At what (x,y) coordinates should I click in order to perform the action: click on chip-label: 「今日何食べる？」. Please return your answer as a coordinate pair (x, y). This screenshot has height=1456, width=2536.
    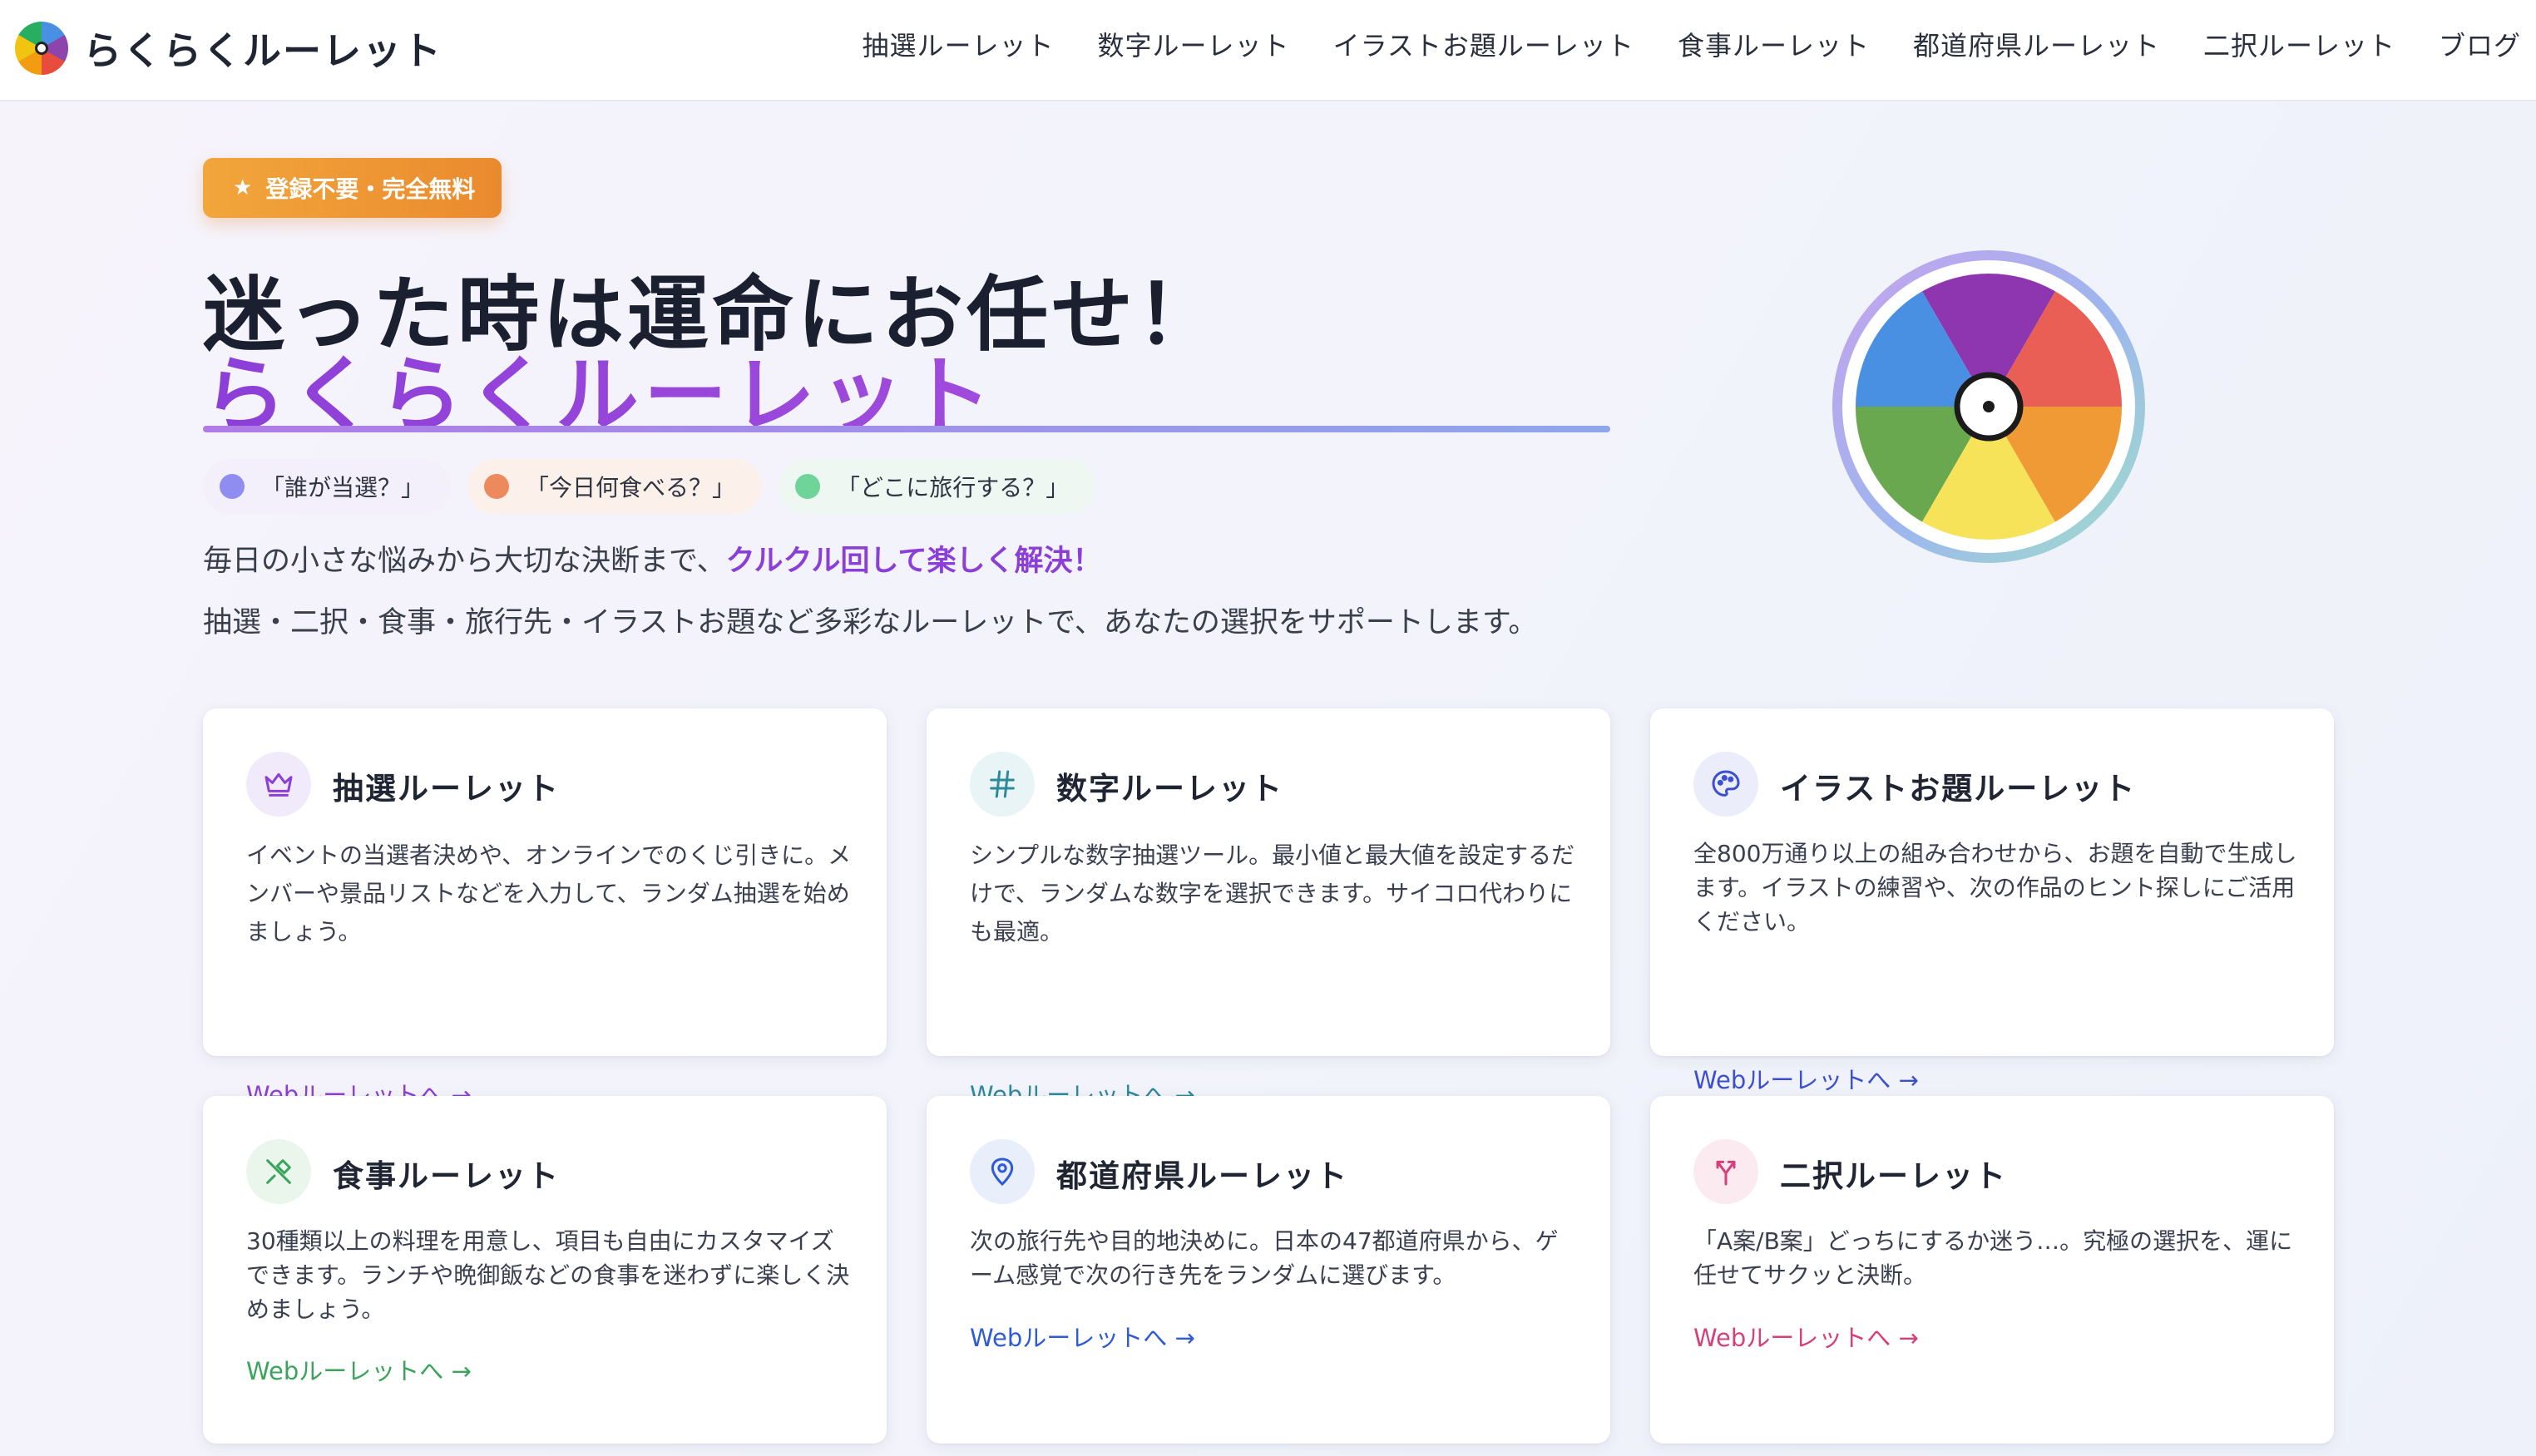
    Looking at the image, I should click on (631, 487).